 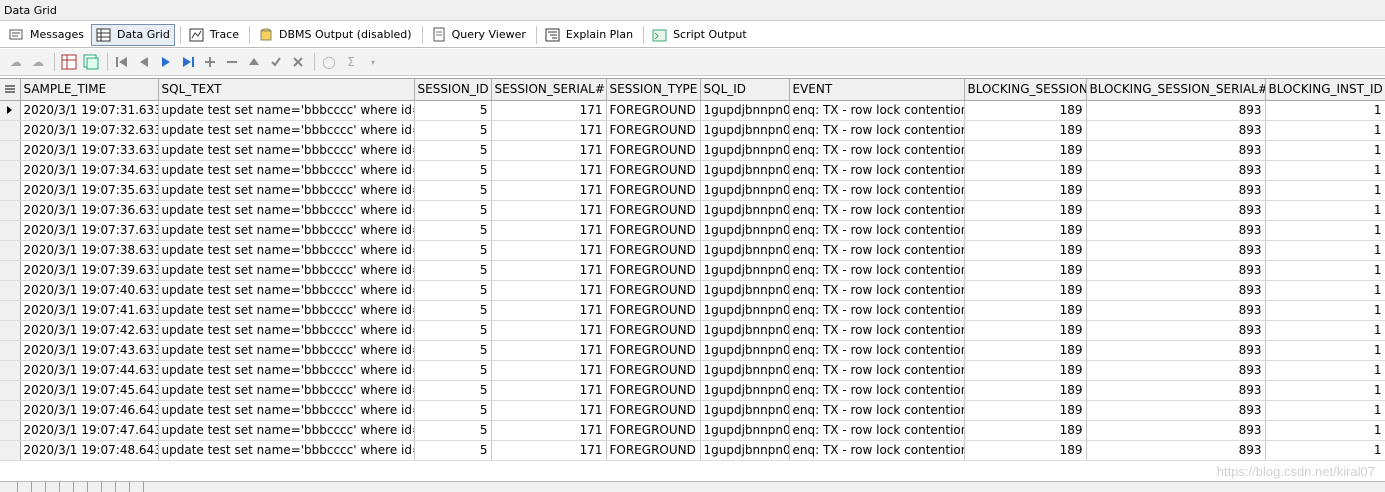 What do you see at coordinates (214, 35) in the screenshot?
I see `tab-trace: Trace` at bounding box center [214, 35].